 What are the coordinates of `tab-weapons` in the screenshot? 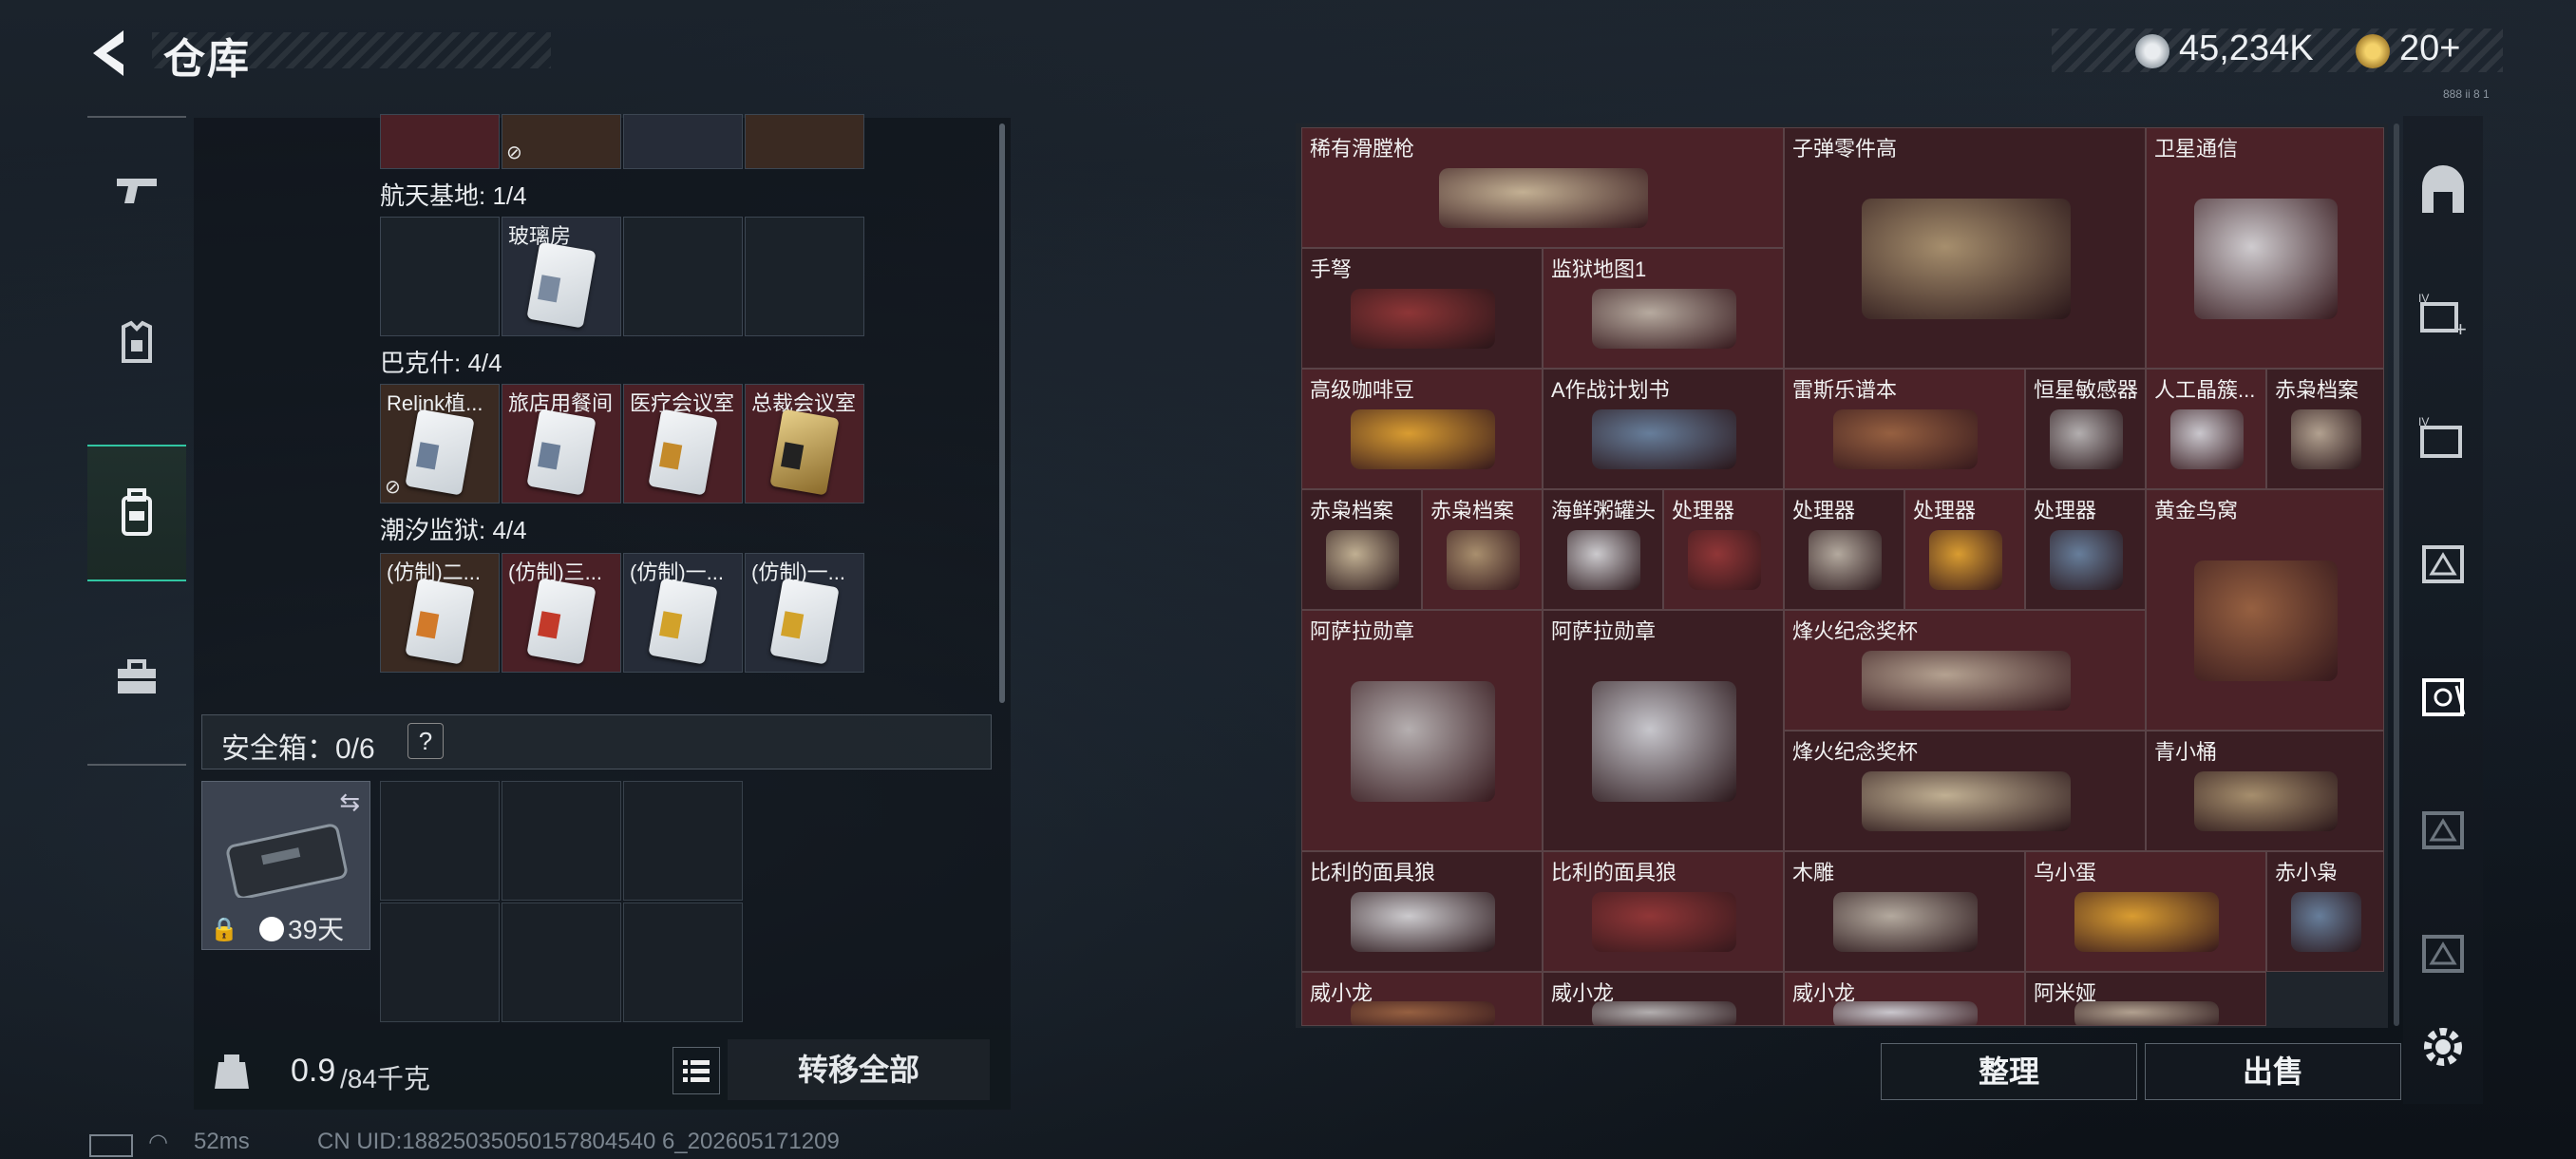 It's located at (136, 190).